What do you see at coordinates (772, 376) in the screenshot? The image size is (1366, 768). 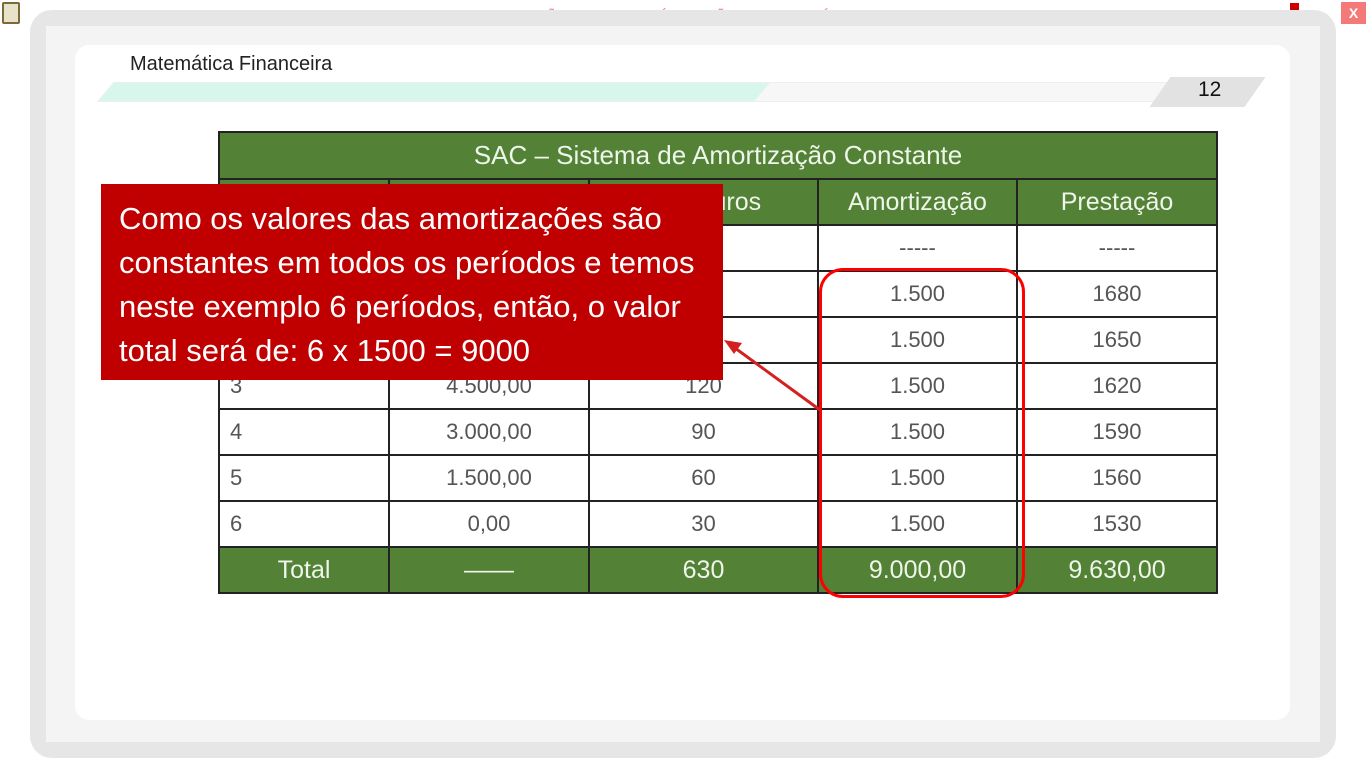 I see `arrow-icon` at bounding box center [772, 376].